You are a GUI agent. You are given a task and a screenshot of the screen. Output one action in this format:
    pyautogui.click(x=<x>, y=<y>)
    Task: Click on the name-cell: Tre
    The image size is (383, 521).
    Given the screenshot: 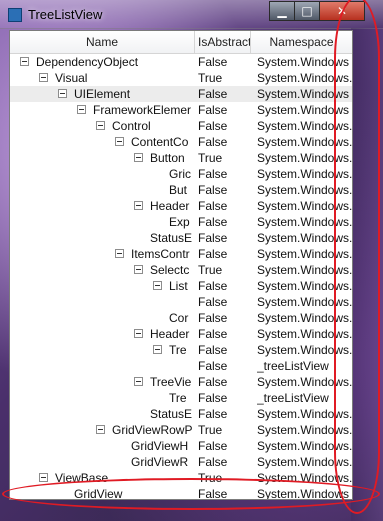 What is the action you would take?
    pyautogui.click(x=102, y=350)
    